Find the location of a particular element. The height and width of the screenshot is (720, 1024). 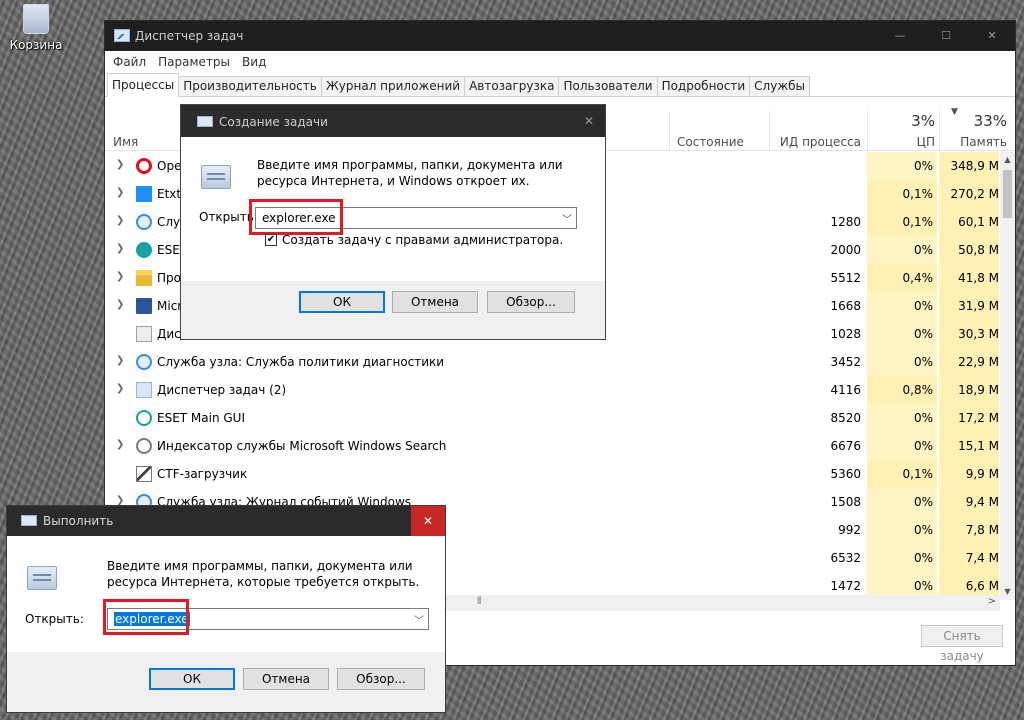

process-name: Ope is located at coordinates (169, 166).